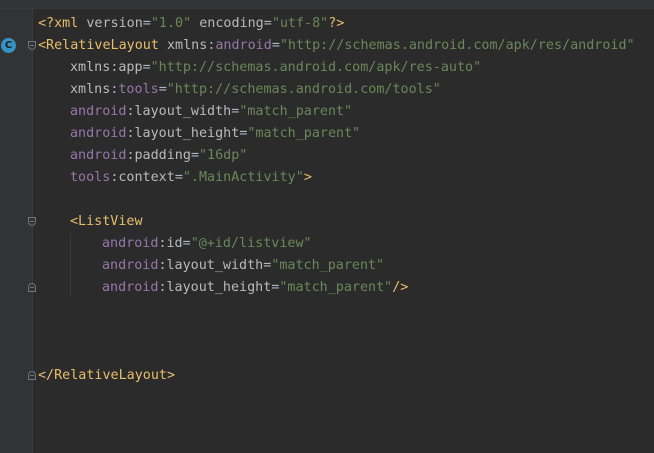 This screenshot has width=654, height=453. Describe the element at coordinates (106, 221) in the screenshot. I see `code-line-10: <ListView` at that location.